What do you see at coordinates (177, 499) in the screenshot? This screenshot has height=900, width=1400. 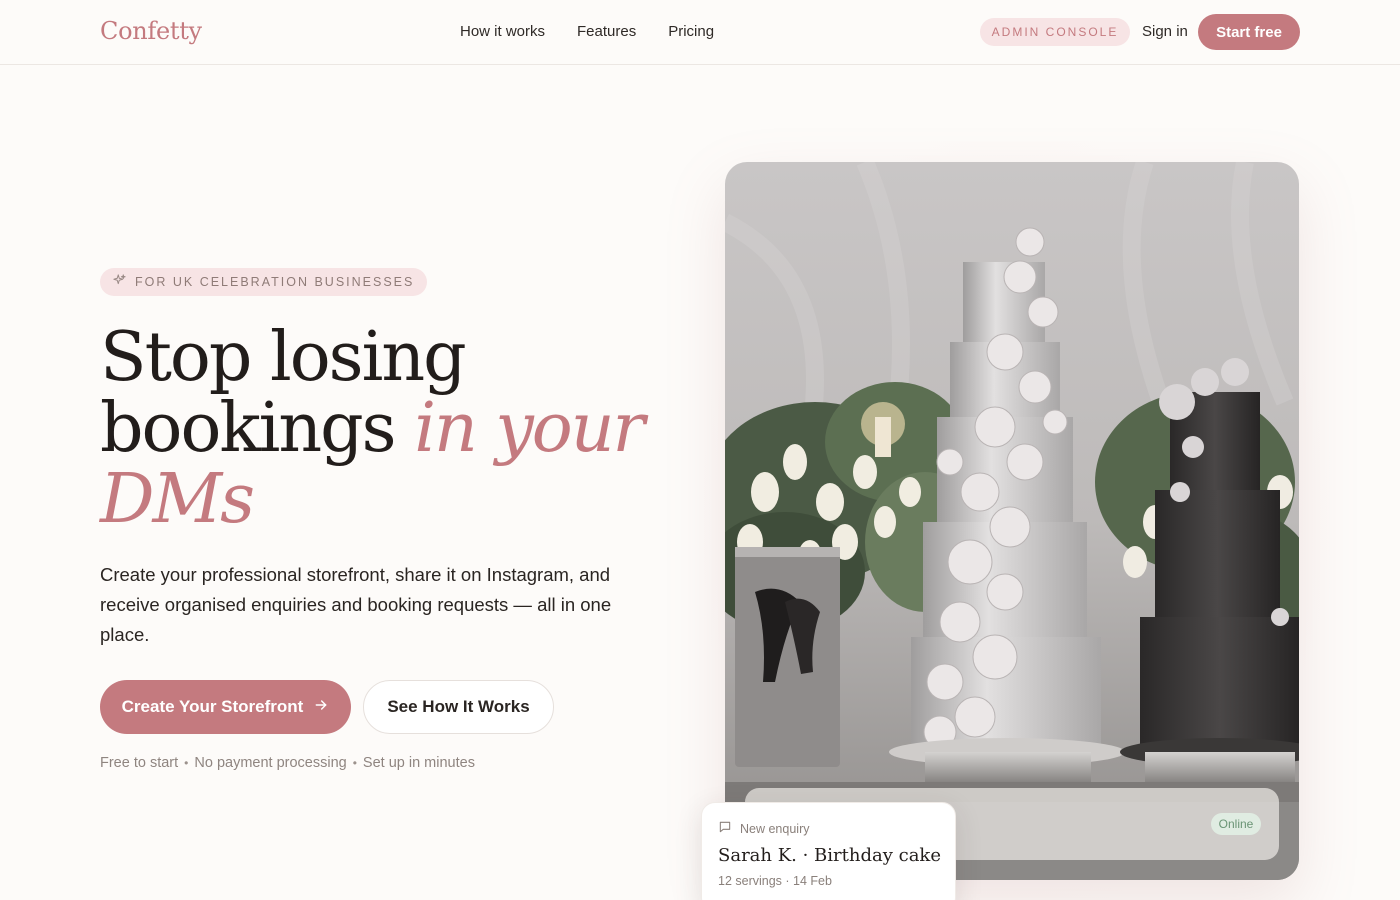 I see `headline-accent-2: DMs` at bounding box center [177, 499].